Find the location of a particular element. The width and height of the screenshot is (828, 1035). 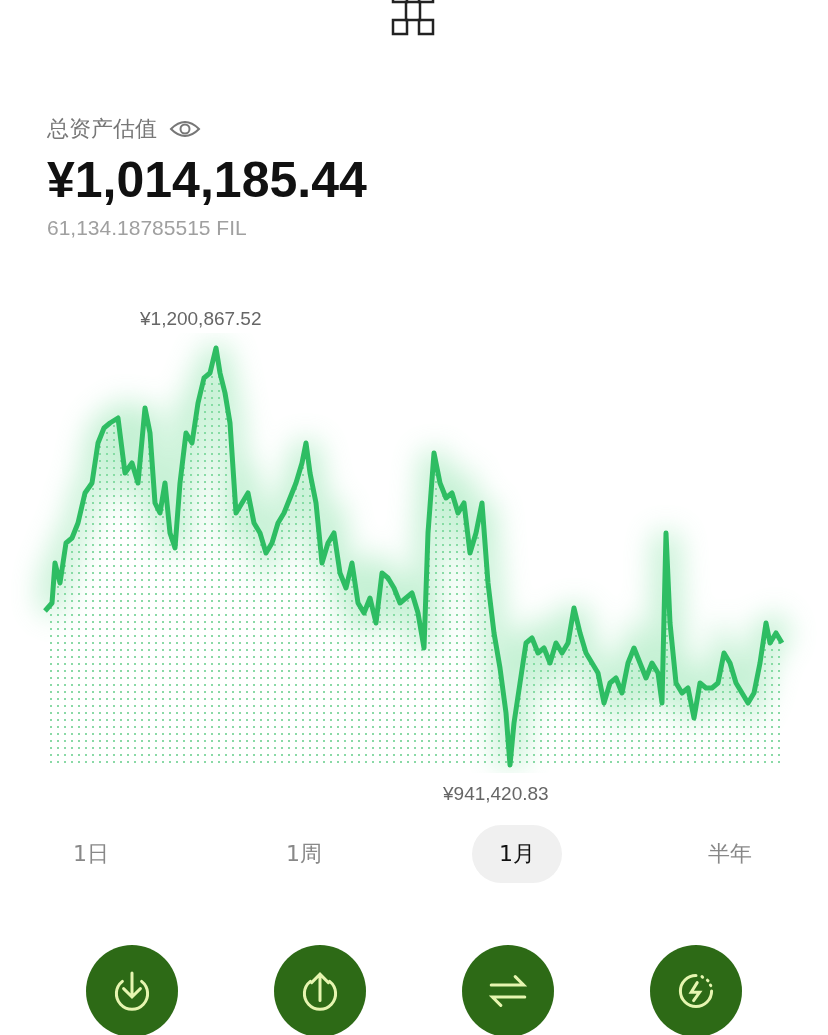

period-tab: 1月 is located at coordinates (517, 854).